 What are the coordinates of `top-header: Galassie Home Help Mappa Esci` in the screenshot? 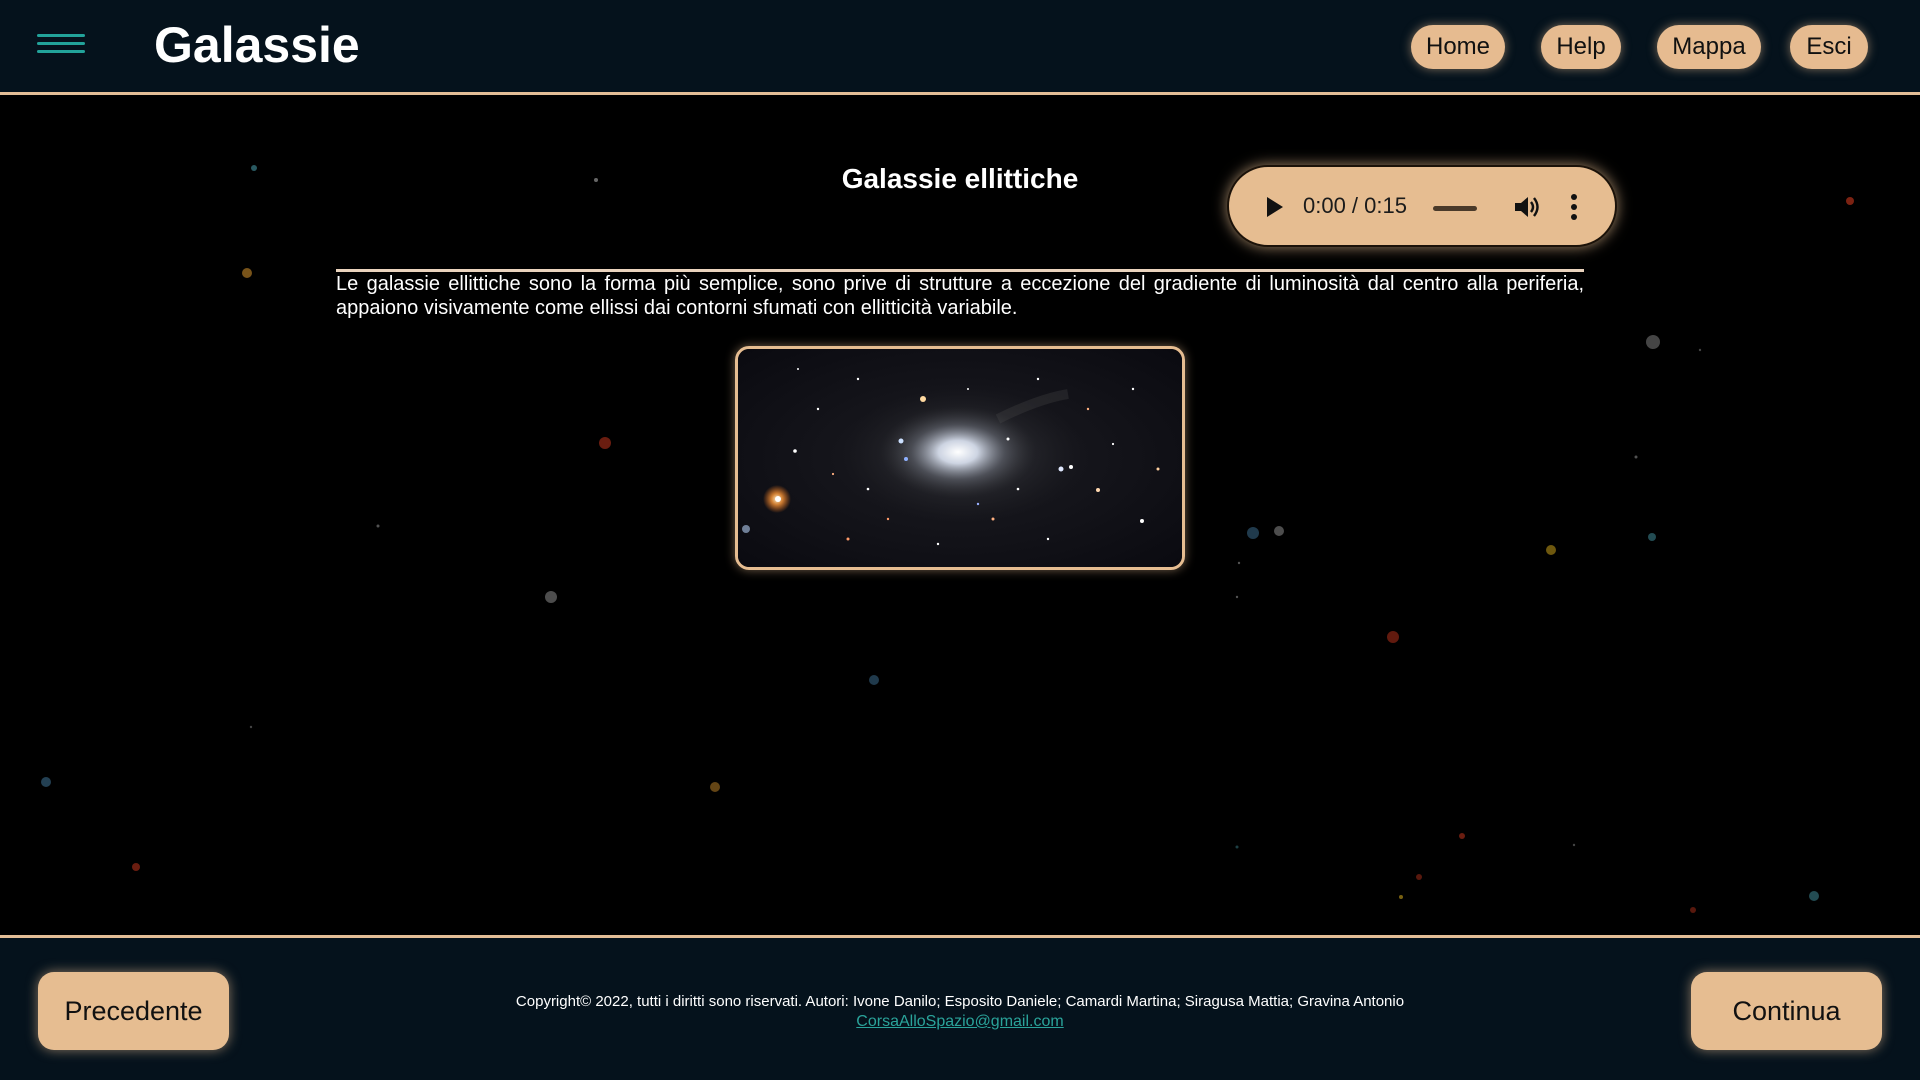 It's located at (960, 47).